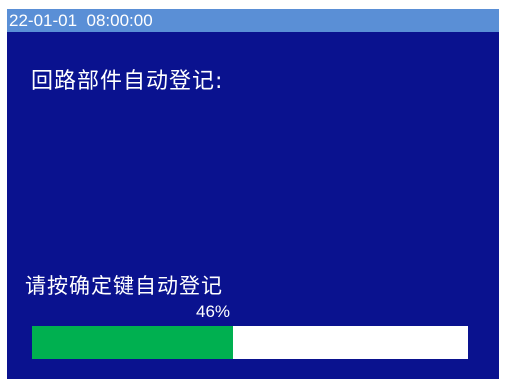 The image size is (507, 385). Describe the element at coordinates (253, 20) in the screenshot. I see `status-bar: 22-01-01 08:00:00` at that location.